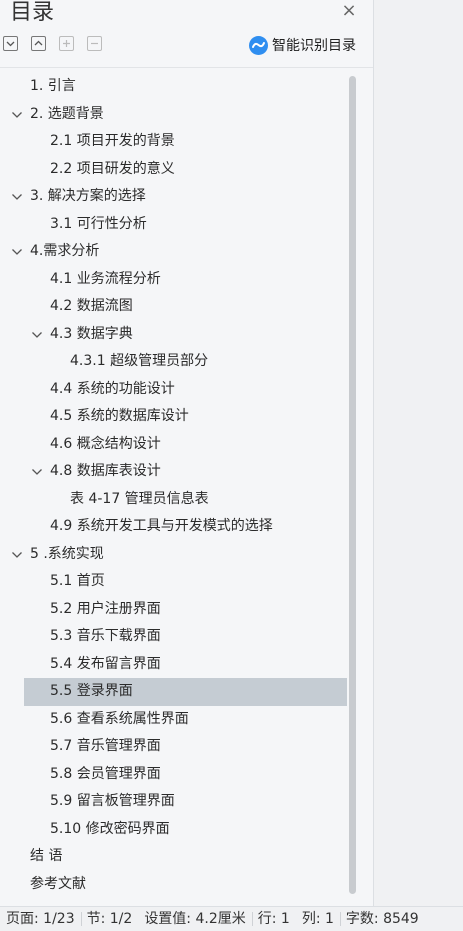 The image size is (463, 931). What do you see at coordinates (105, 443) in the screenshot?
I see `toc-item-label: 4.6 概念结构设计` at bounding box center [105, 443].